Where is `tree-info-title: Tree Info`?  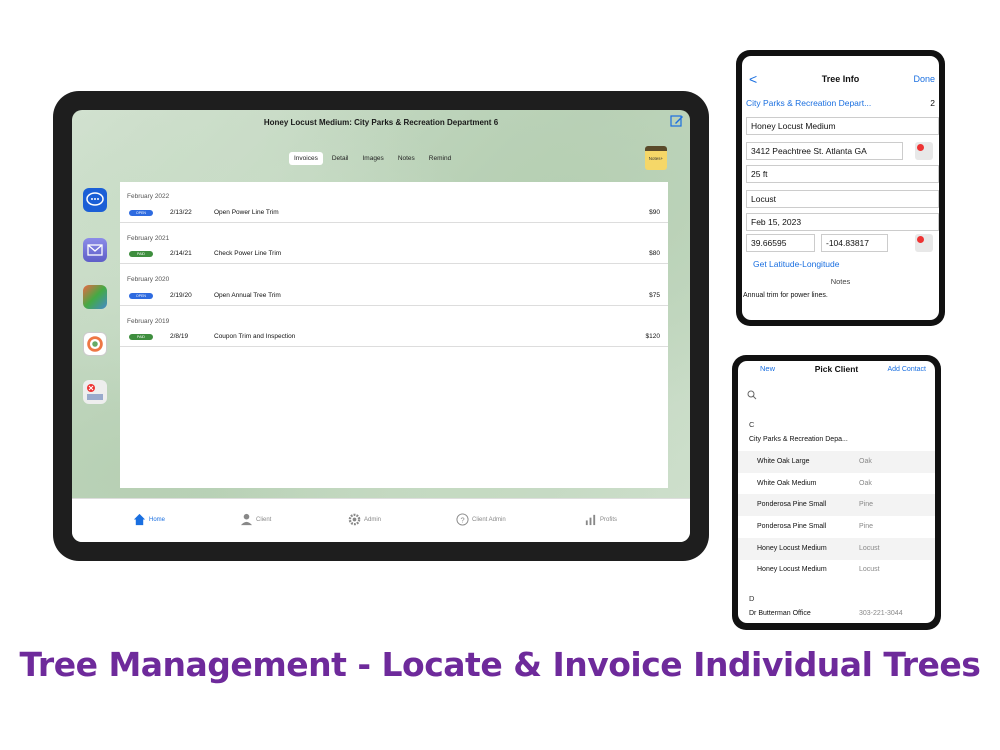 tree-info-title: Tree Info is located at coordinates (840, 79).